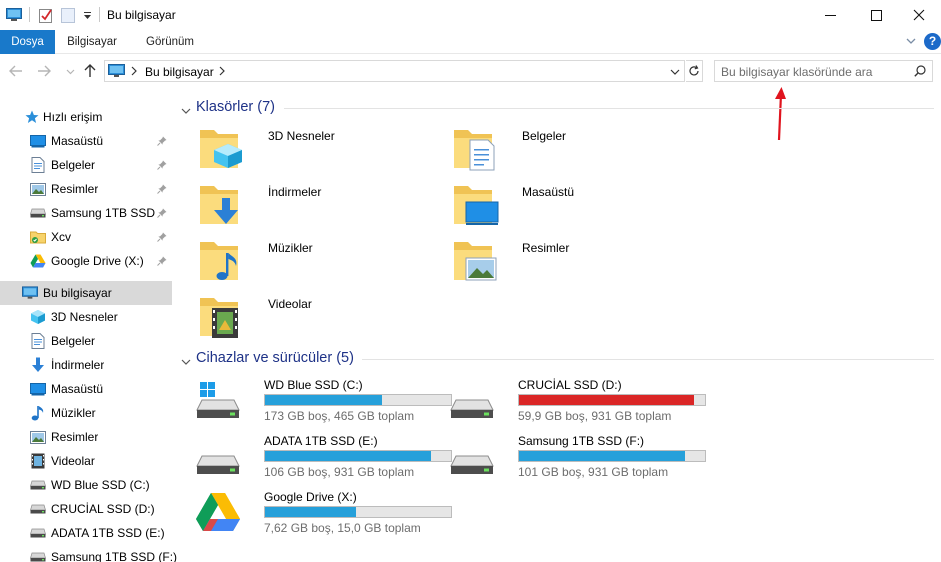 This screenshot has width=941, height=562. What do you see at coordinates (179, 72) in the screenshot?
I see `breadcrumb-this-pc: Bu bilgisayar` at bounding box center [179, 72].